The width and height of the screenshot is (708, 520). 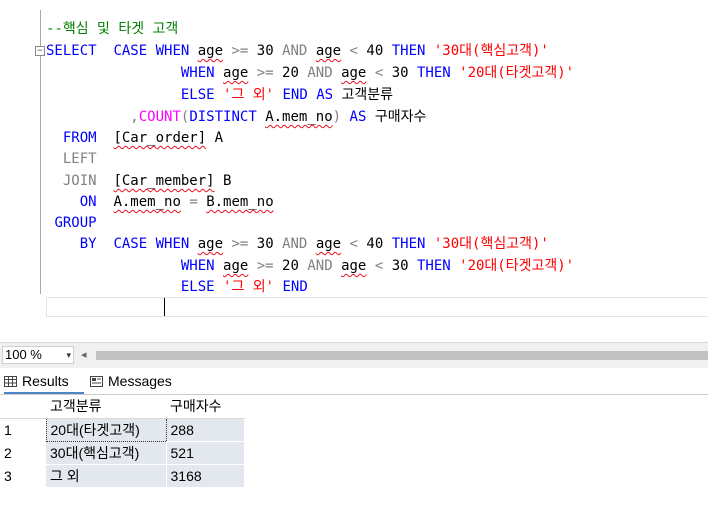 What do you see at coordinates (205, 476) in the screenshot?
I see `cell-buyers: 3168` at bounding box center [205, 476].